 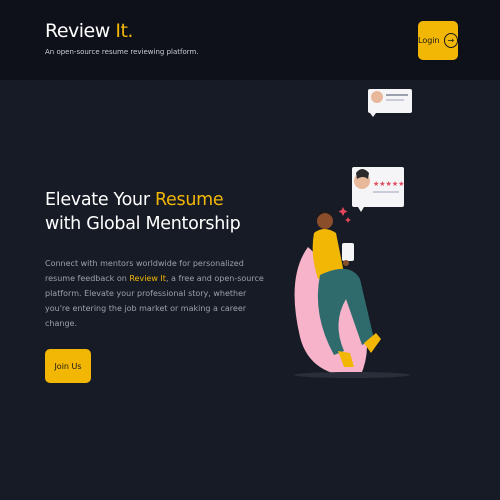 I want to click on brand-accent: It., so click(x=124, y=31).